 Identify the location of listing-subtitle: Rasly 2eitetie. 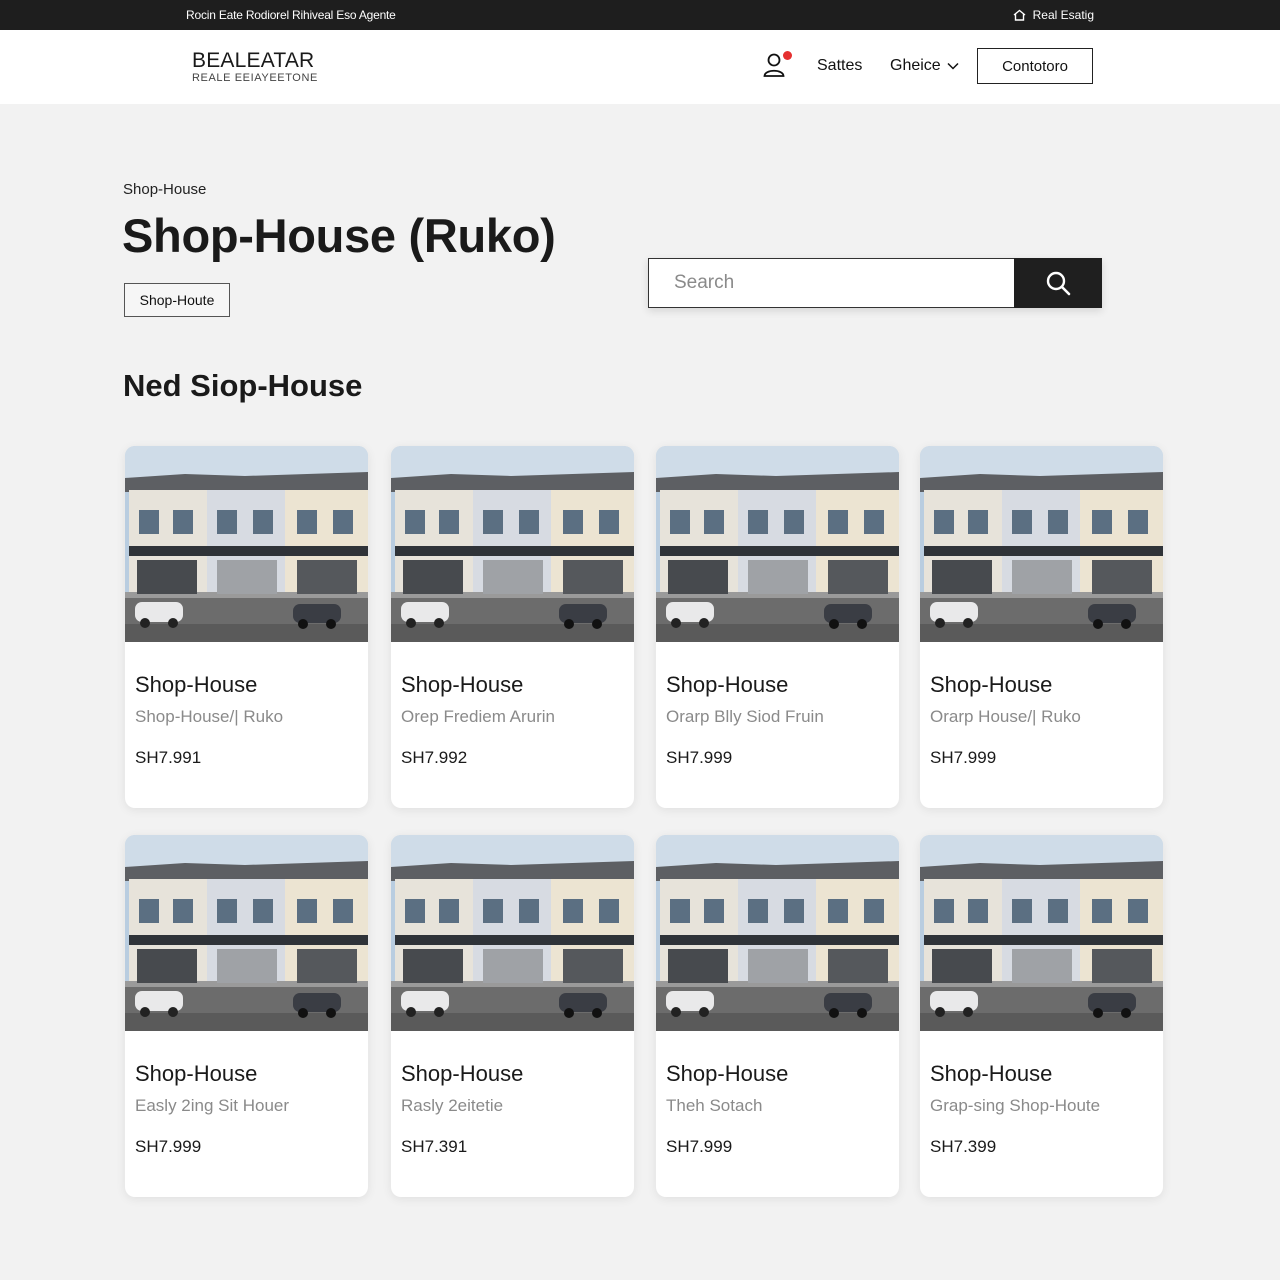
(452, 1105).